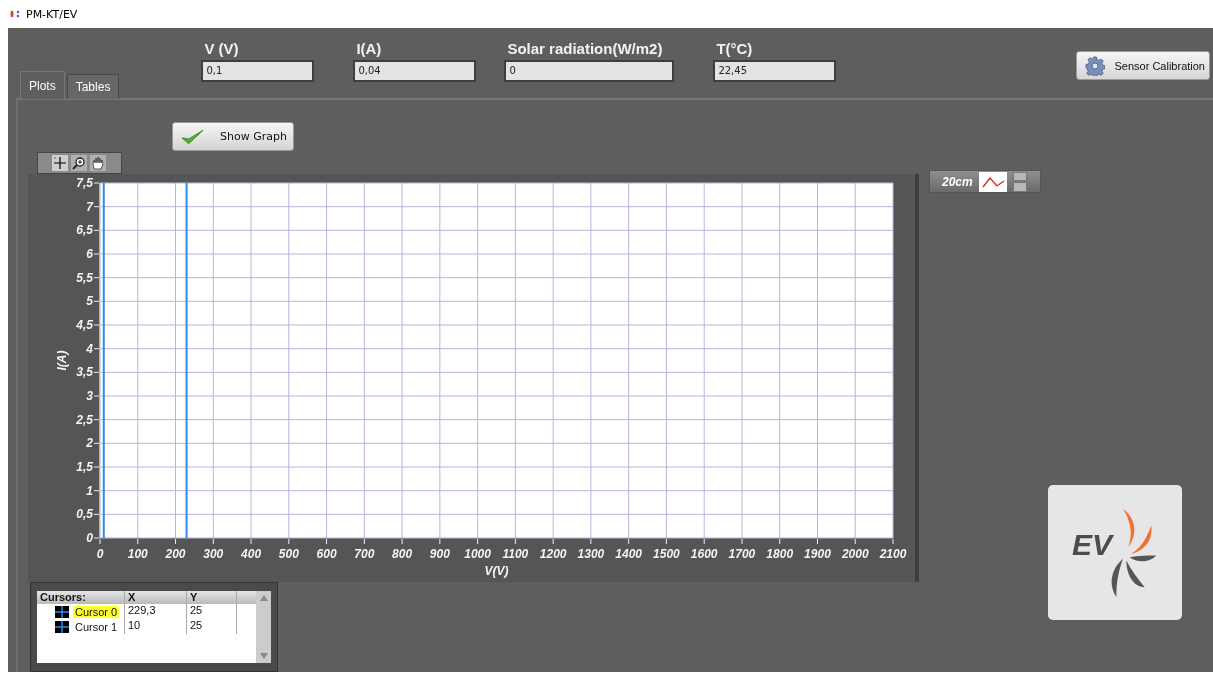  What do you see at coordinates (175, 554) in the screenshot?
I see `x-tick-label: 200` at bounding box center [175, 554].